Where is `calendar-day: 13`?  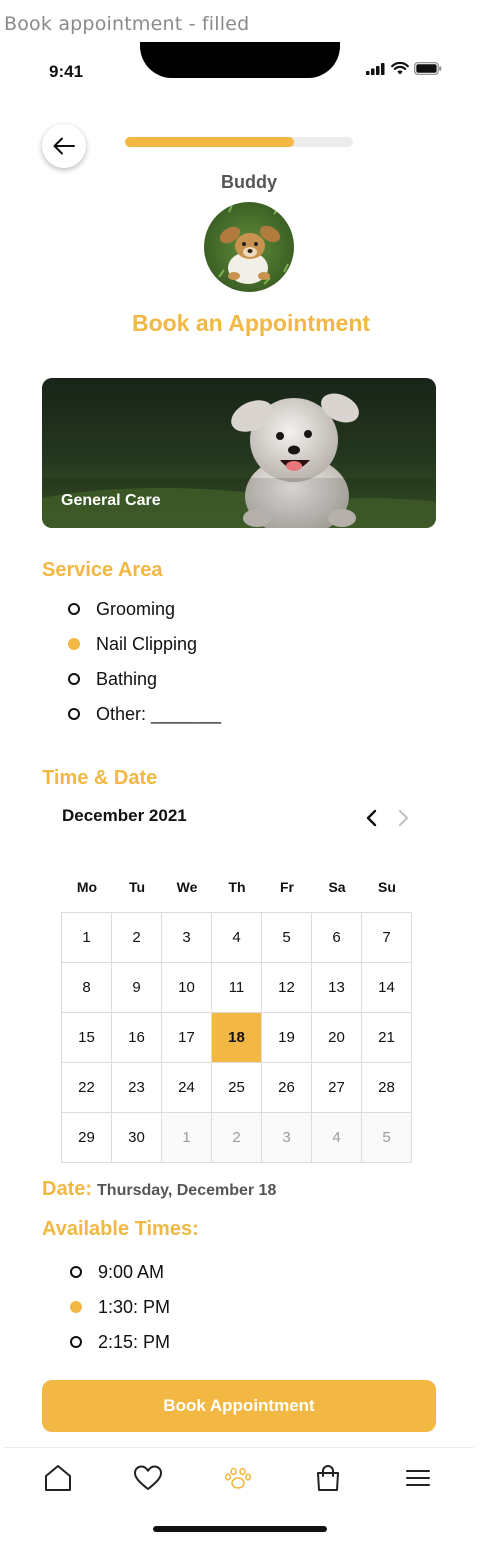 calendar-day: 13 is located at coordinates (337, 988).